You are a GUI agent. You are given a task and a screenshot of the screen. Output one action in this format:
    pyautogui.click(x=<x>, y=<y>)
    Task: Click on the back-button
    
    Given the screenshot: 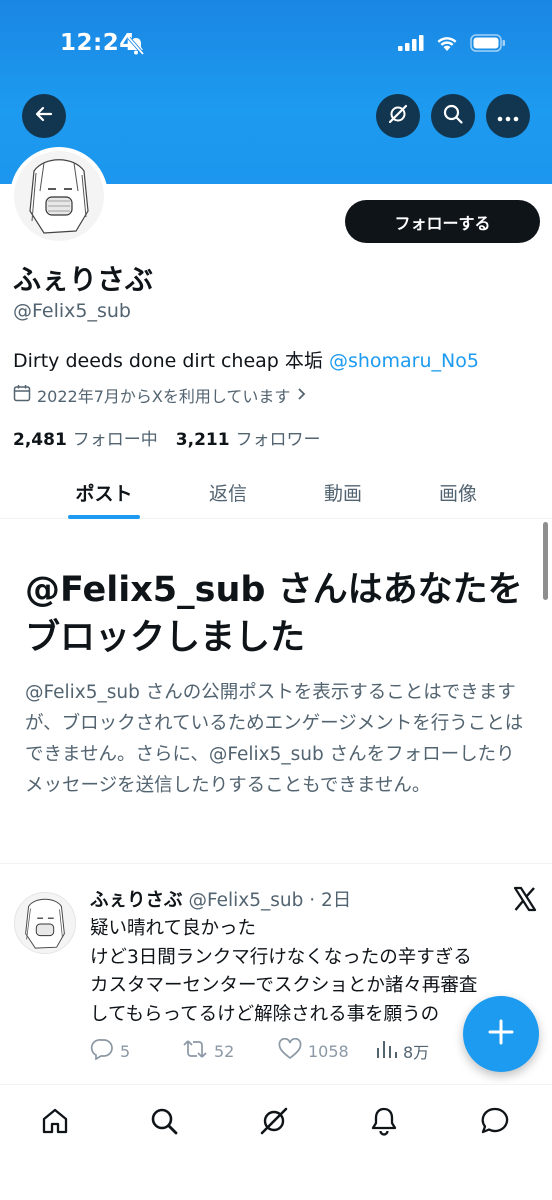 What is the action you would take?
    pyautogui.click(x=44, y=116)
    